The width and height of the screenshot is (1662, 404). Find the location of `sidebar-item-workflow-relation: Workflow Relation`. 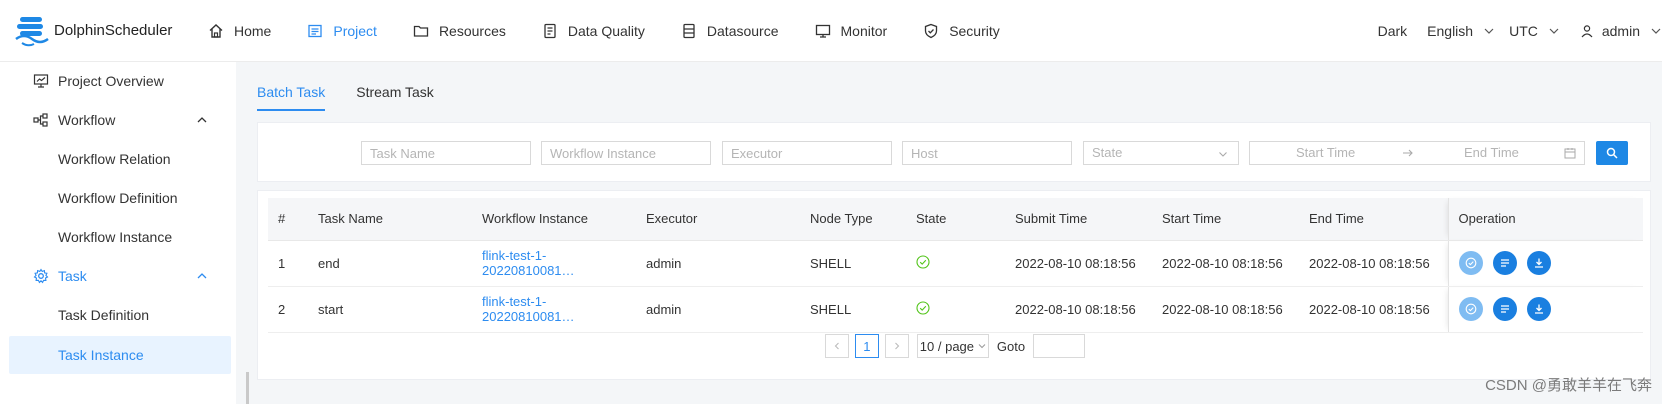

sidebar-item-workflow-relation: Workflow Relation is located at coordinates (118, 159).